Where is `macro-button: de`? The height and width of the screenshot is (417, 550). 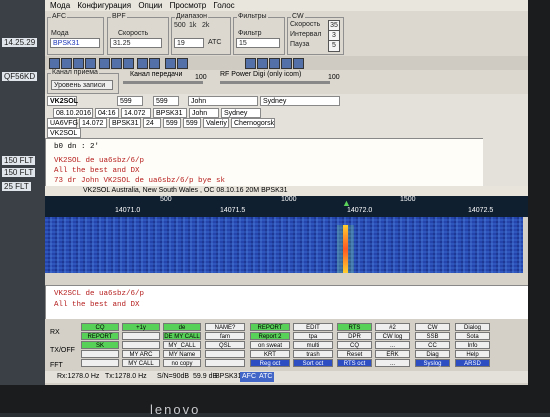 macro-button: de is located at coordinates (182, 327).